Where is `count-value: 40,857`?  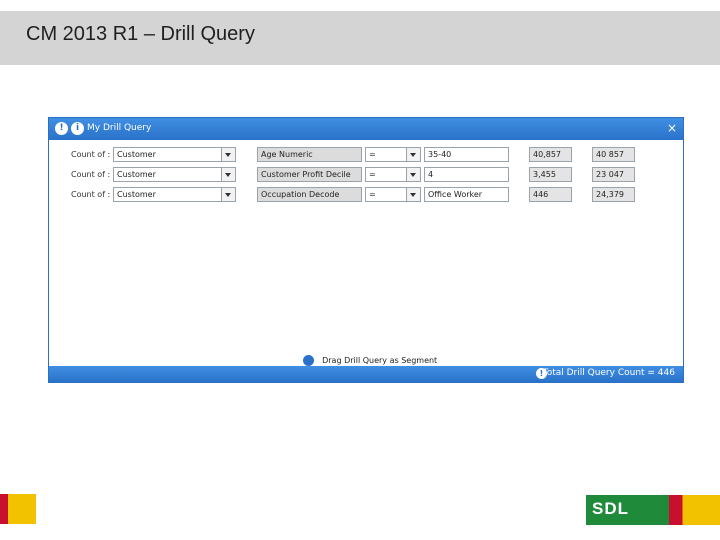 count-value: 40,857 is located at coordinates (550, 154).